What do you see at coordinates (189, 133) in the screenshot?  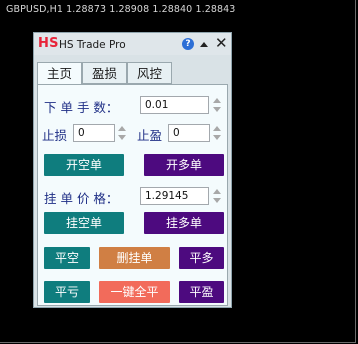 I see `takeprofit-input: 0` at bounding box center [189, 133].